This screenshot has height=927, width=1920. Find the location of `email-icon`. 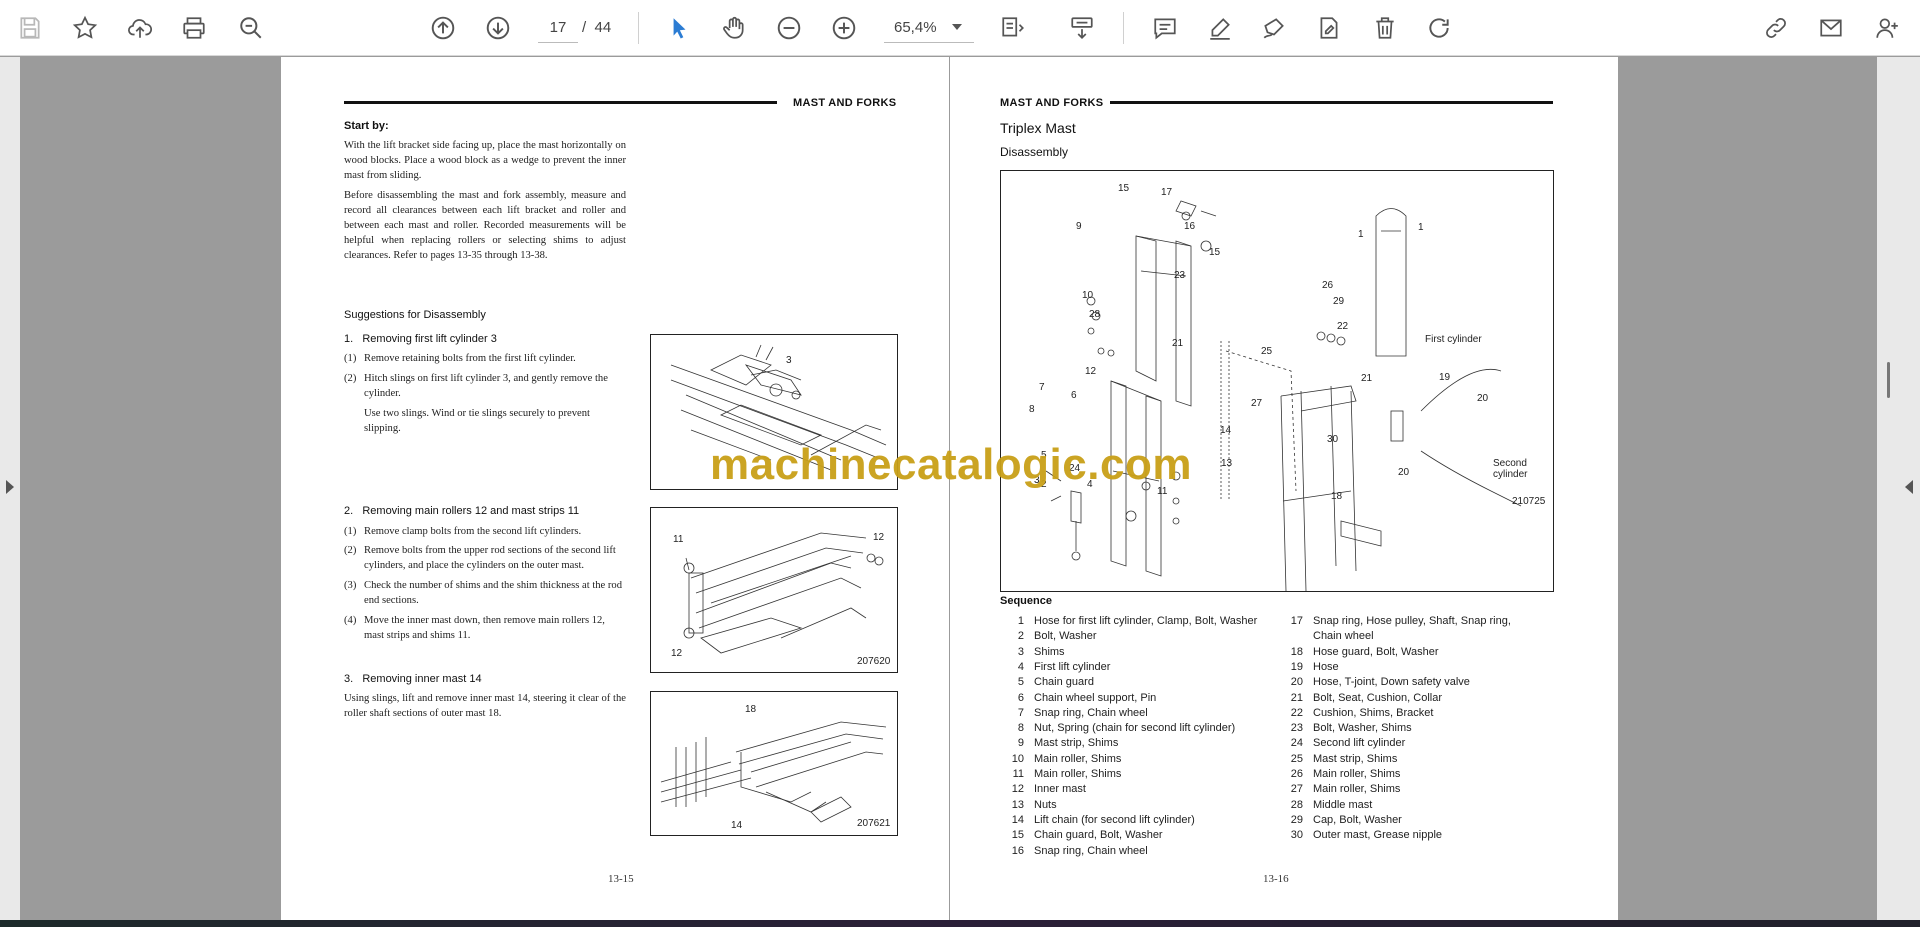

email-icon is located at coordinates (1831, 28).